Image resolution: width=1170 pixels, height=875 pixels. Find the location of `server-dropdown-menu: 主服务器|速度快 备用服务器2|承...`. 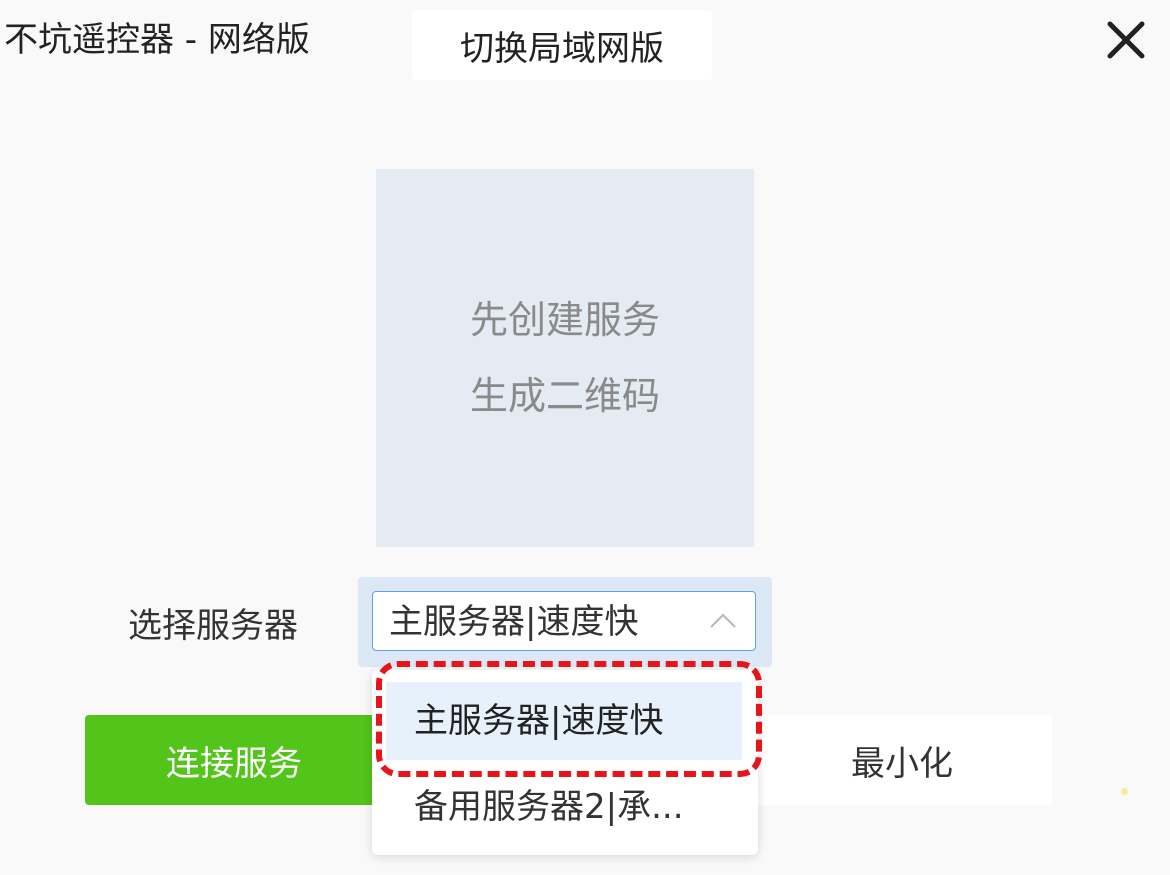

server-dropdown-menu: 主服务器|速度快 备用服务器2|承... is located at coordinates (565, 762).